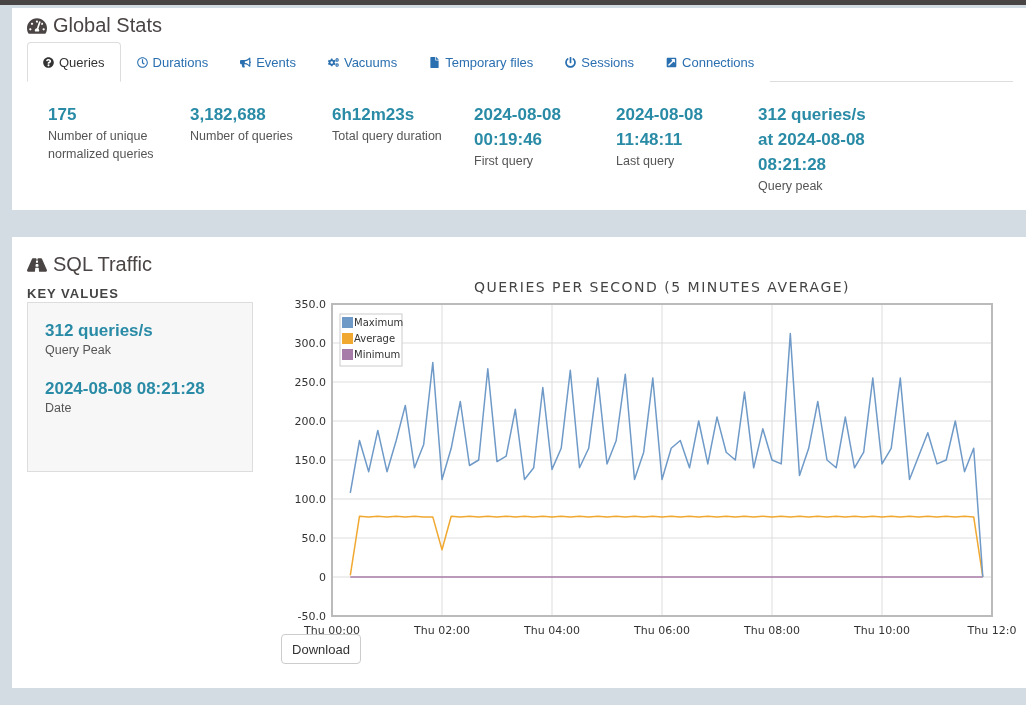 Image resolution: width=1026 pixels, height=705 pixels. I want to click on x-tick-label: Thu 02:00, so click(442, 629).